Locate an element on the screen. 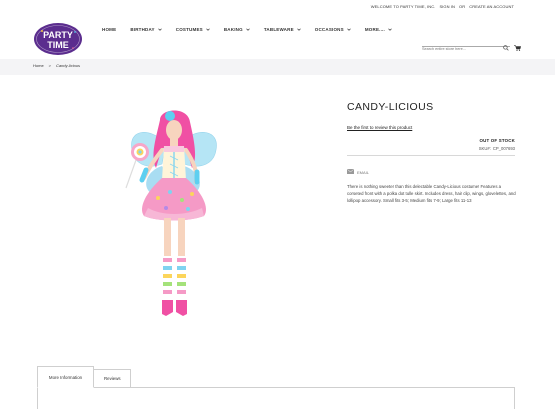 This screenshot has height=409, width=555. nav-item-label: BAKING is located at coordinates (233, 29).